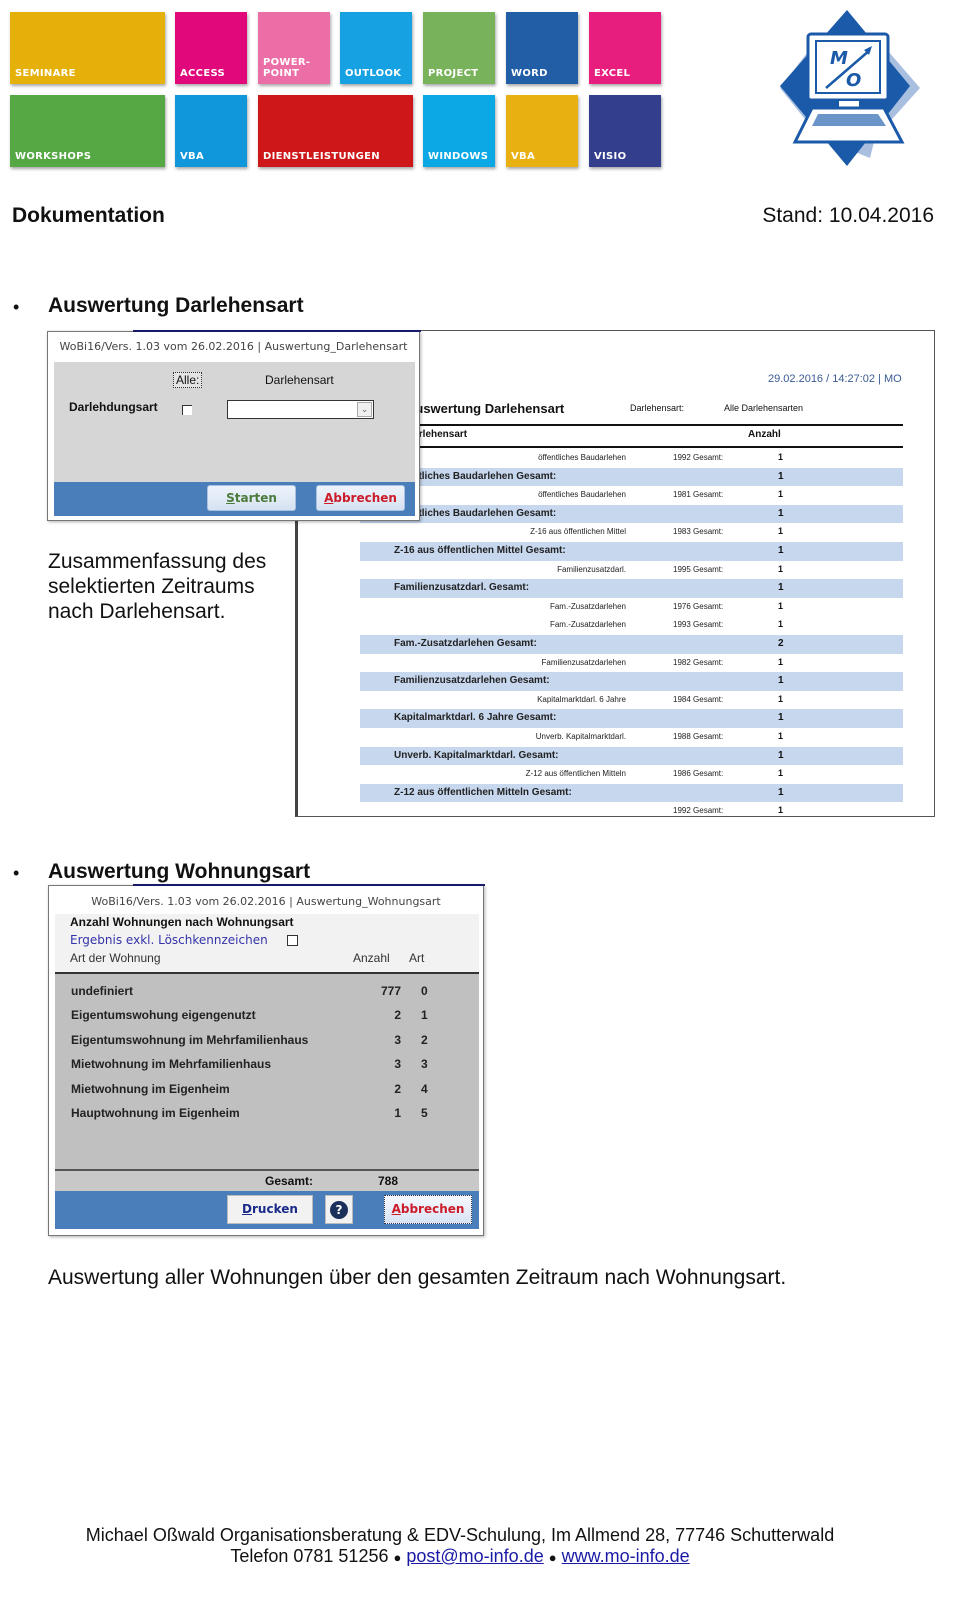 The height and width of the screenshot is (1608, 960). What do you see at coordinates (625, 48) in the screenshot?
I see `tile-excel: EXCEL` at bounding box center [625, 48].